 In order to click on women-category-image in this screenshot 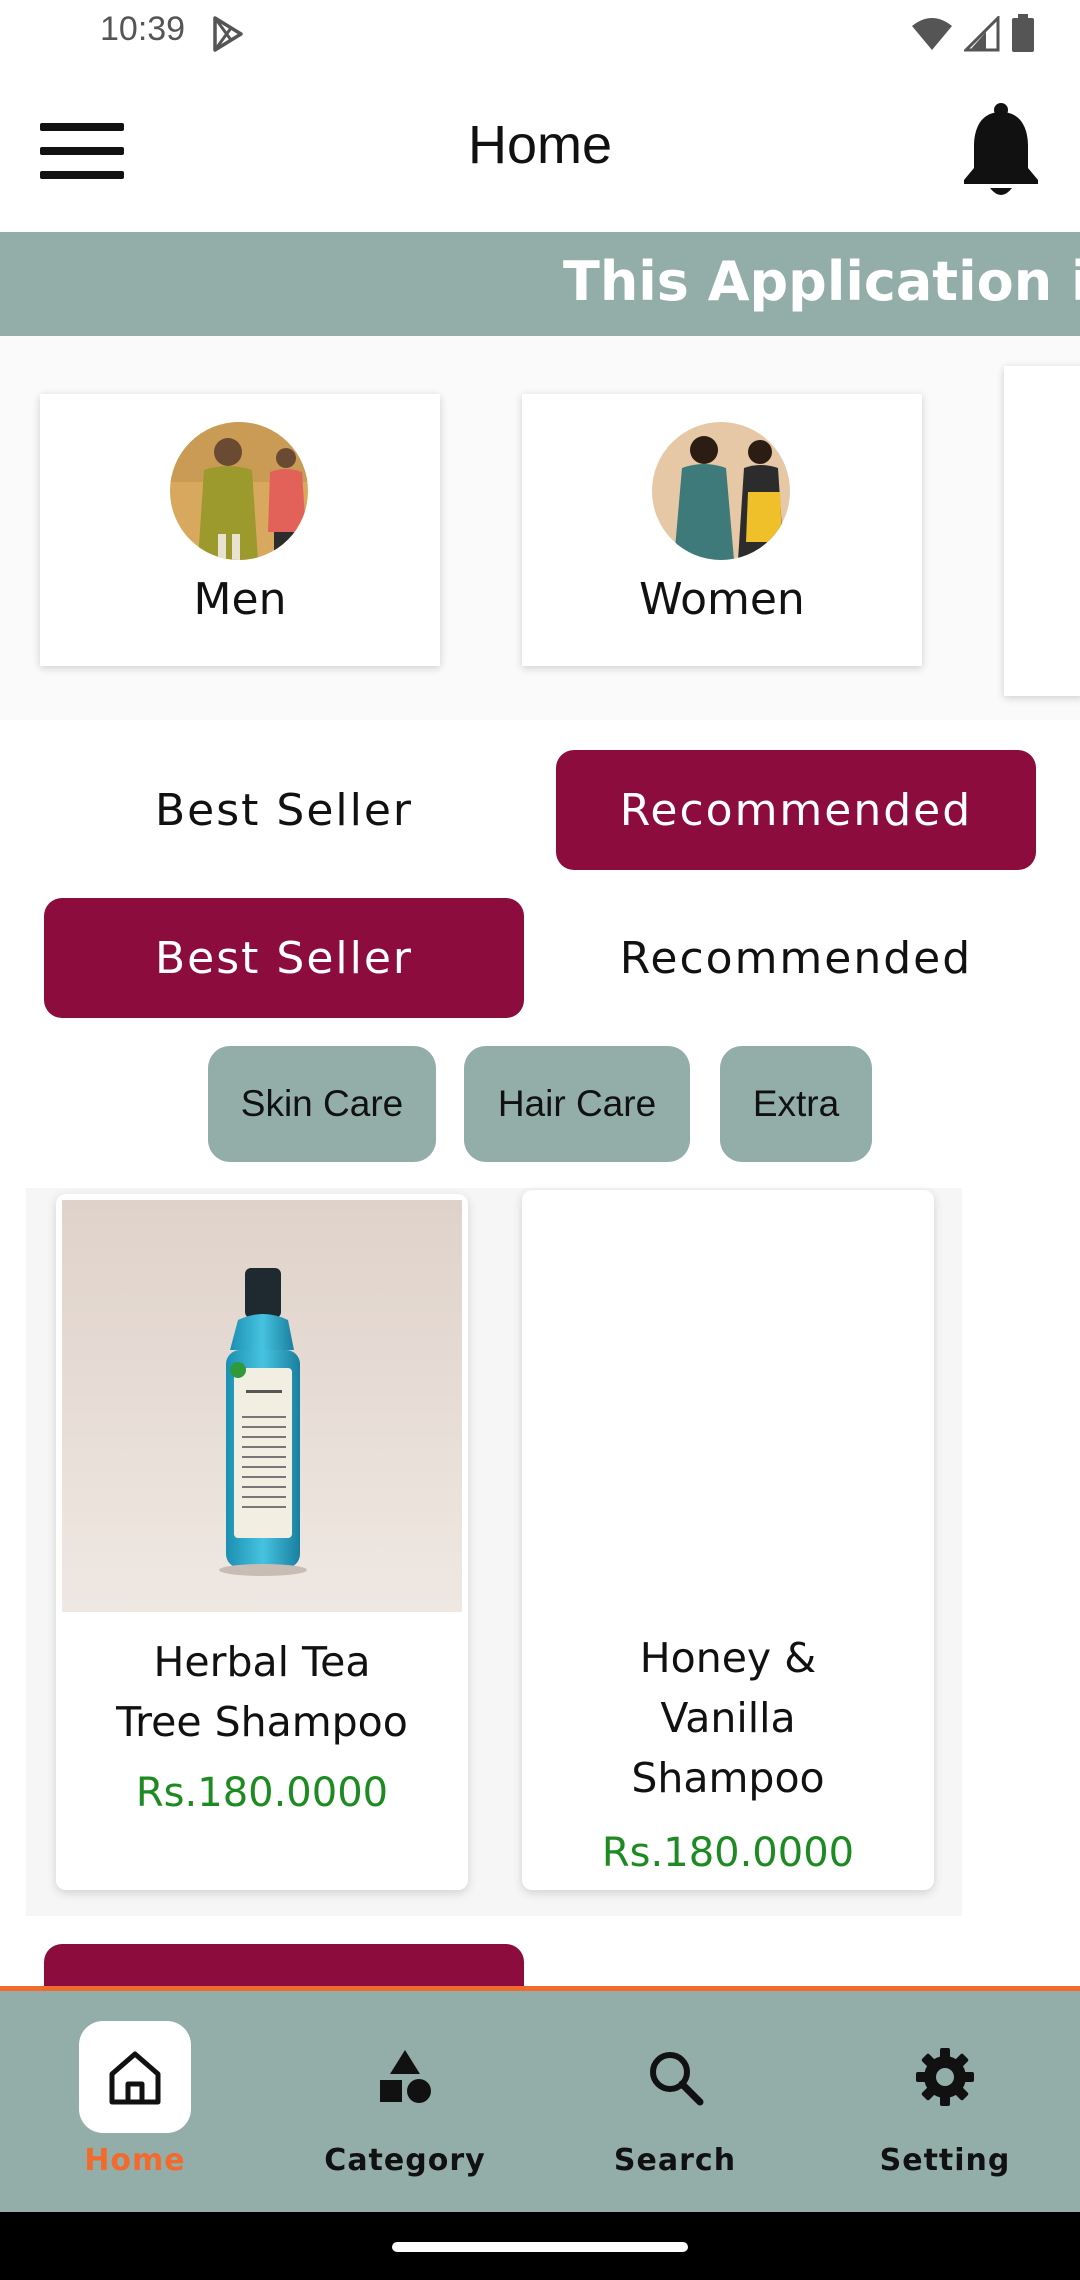, I will do `click(721, 491)`.